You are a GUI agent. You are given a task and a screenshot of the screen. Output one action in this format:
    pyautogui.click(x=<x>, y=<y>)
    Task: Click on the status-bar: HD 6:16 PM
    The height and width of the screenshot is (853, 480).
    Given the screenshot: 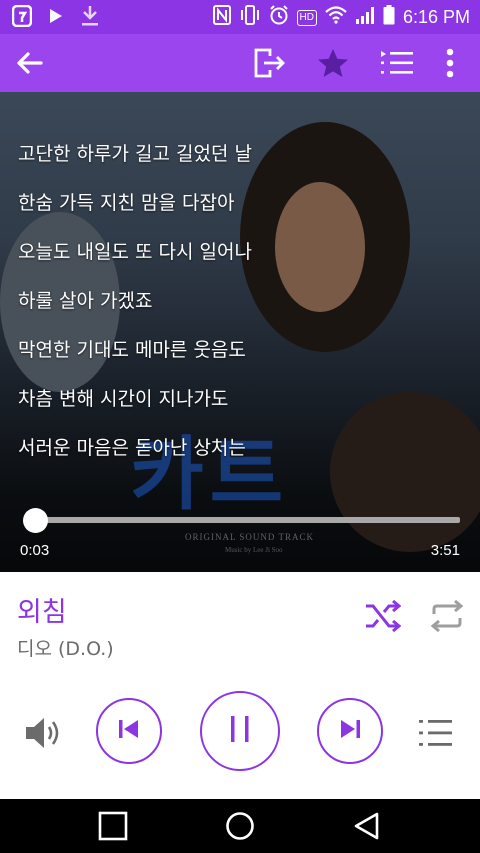 What is the action you would take?
    pyautogui.click(x=240, y=17)
    